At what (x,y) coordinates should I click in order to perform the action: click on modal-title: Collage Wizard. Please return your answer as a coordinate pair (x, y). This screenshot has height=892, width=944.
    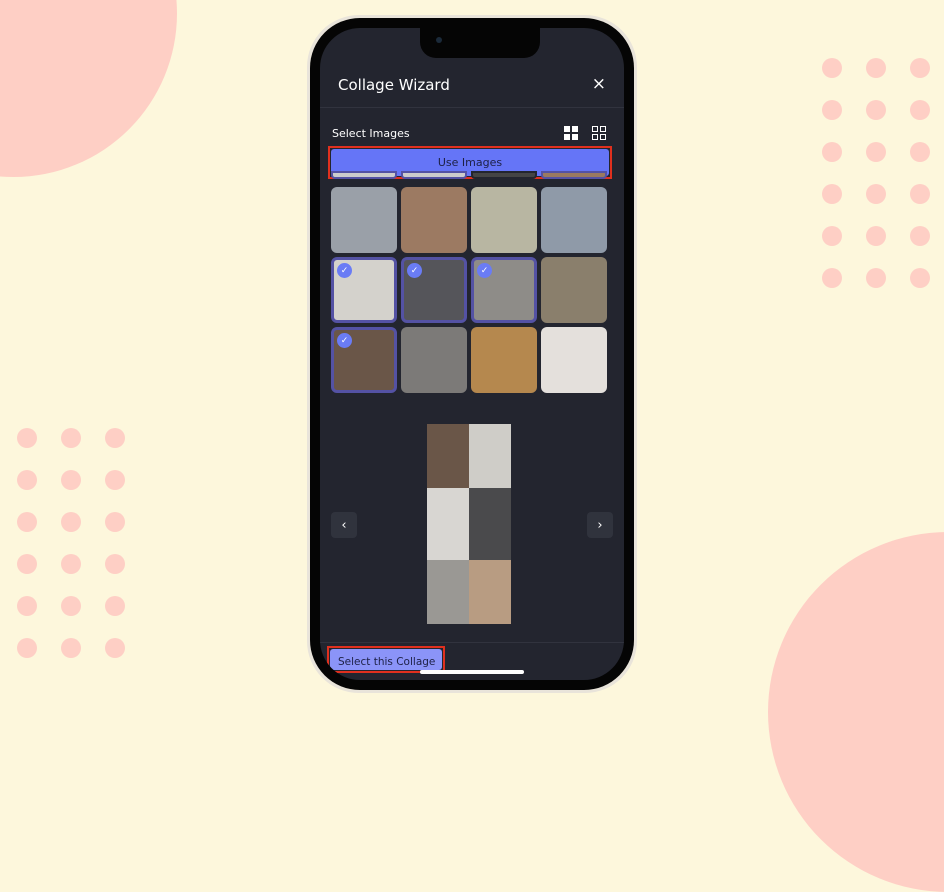
    Looking at the image, I should click on (394, 85).